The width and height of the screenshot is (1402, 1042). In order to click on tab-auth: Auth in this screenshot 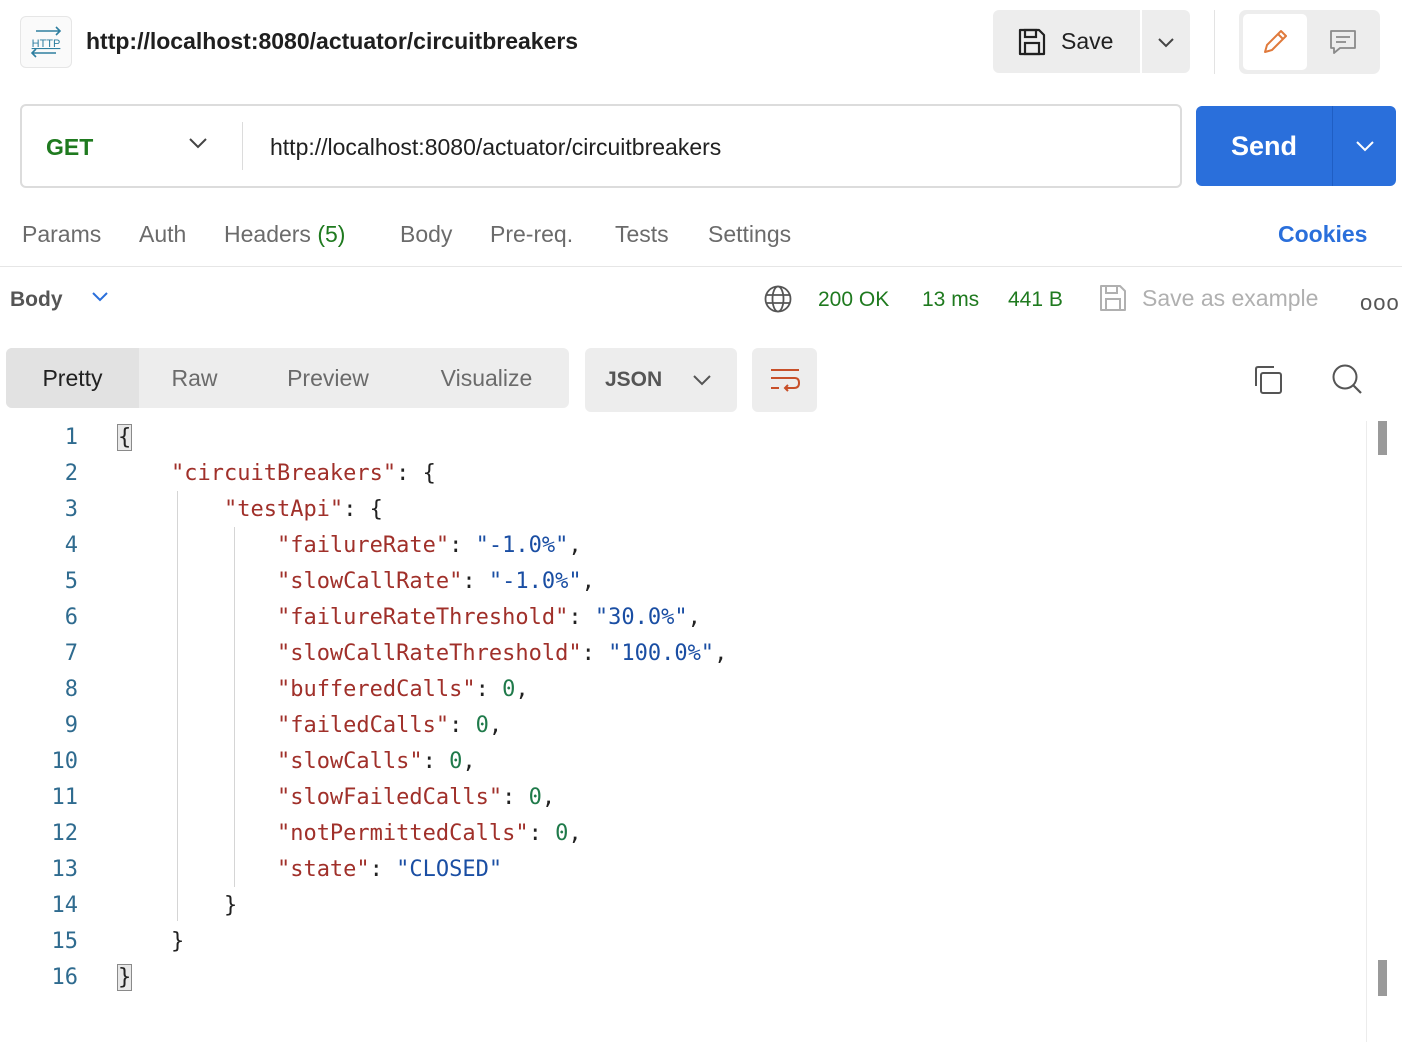, I will do `click(162, 234)`.